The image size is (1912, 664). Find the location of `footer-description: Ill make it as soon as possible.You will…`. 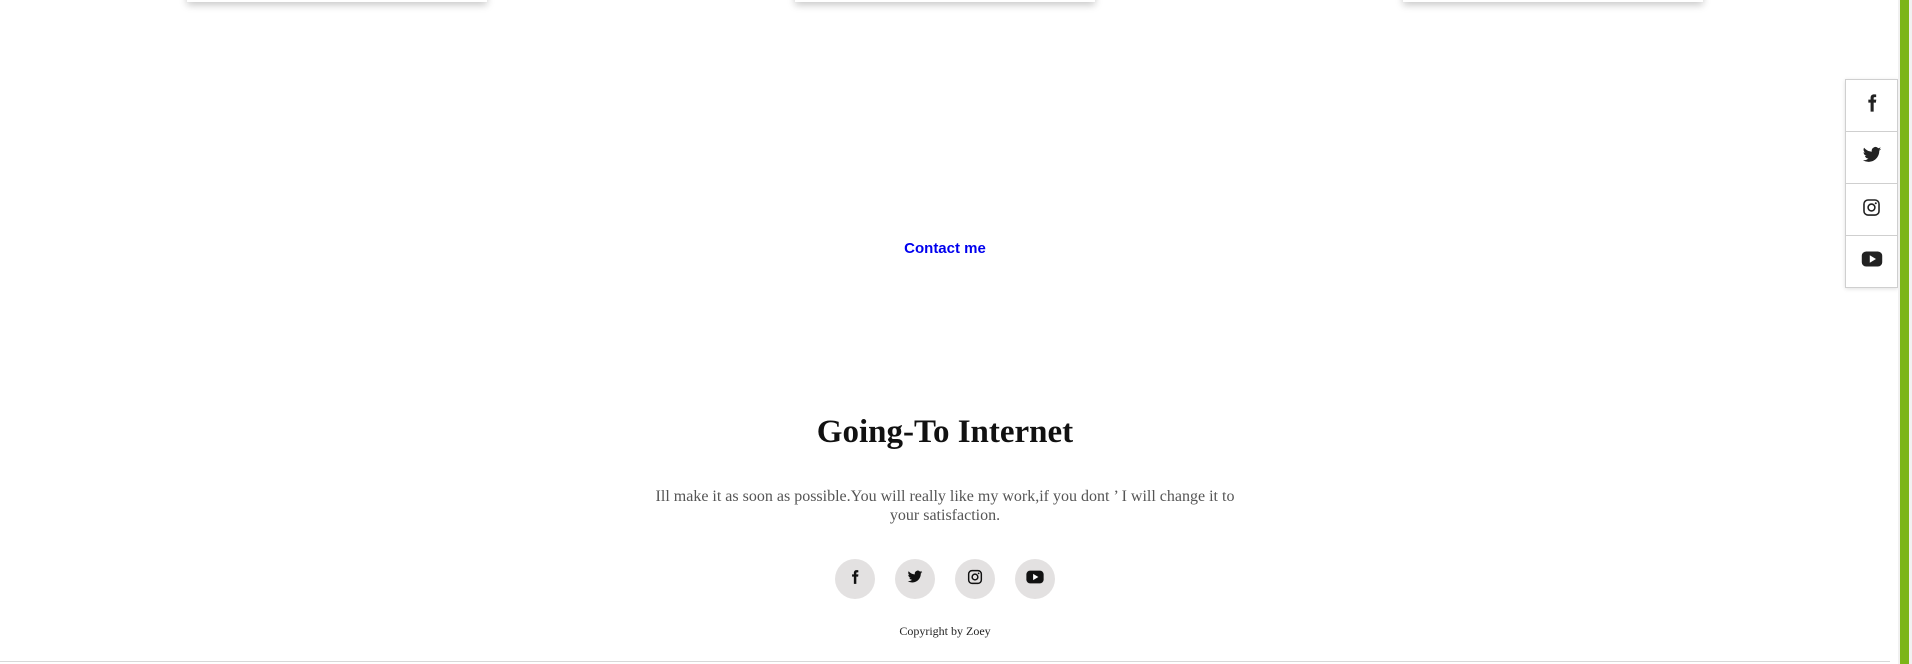

footer-description: Ill make it as soon as possible.You will… is located at coordinates (945, 506).